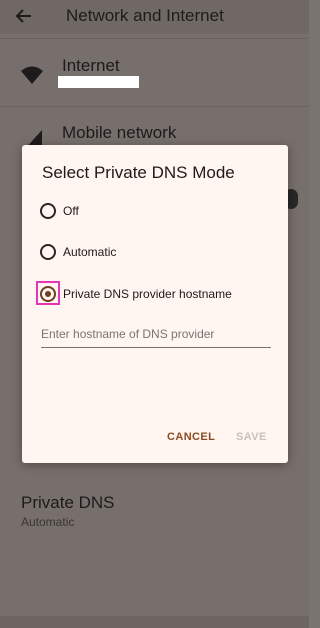 The image size is (320, 628). What do you see at coordinates (71, 211) in the screenshot?
I see `option-off-label: Off` at bounding box center [71, 211].